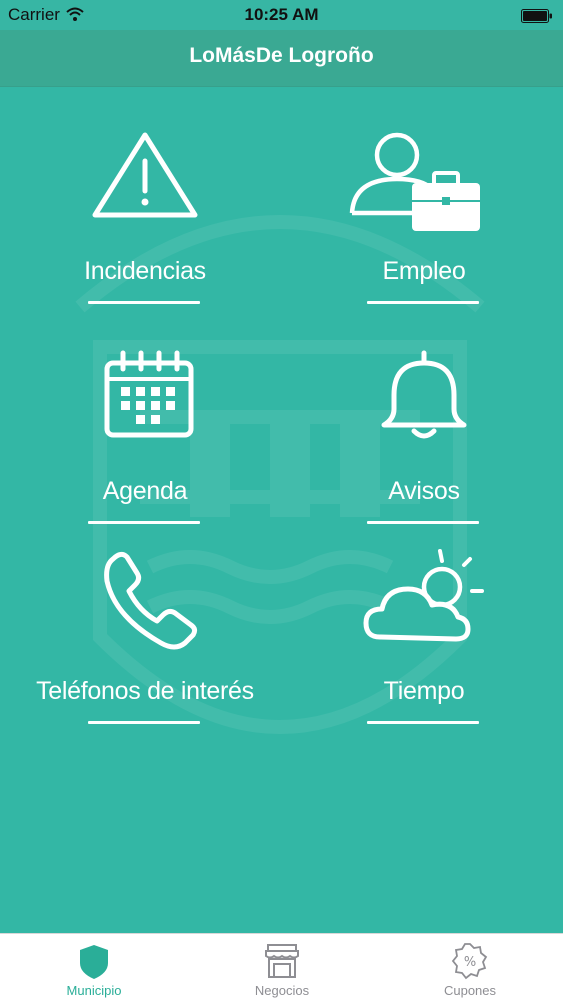  I want to click on tab-bar: Municipio Negocios % Cupones, so click(281, 967).